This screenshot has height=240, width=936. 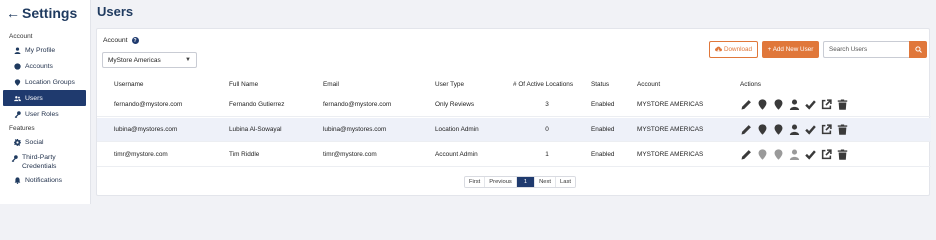 I want to click on globe-icon, so click(x=17, y=66).